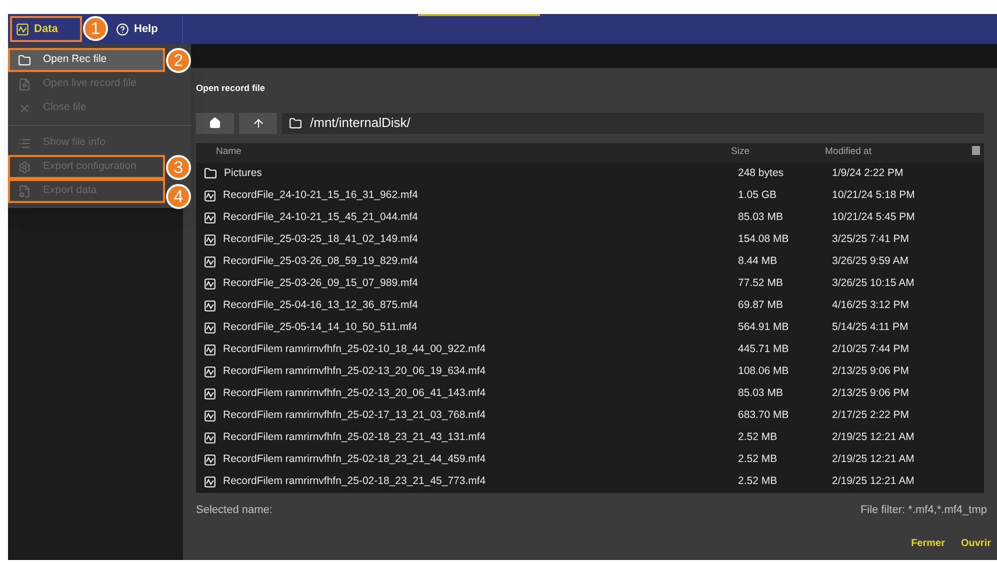 The height and width of the screenshot is (563, 997). What do you see at coordinates (46, 29) in the screenshot?
I see `menu-tab: Data` at bounding box center [46, 29].